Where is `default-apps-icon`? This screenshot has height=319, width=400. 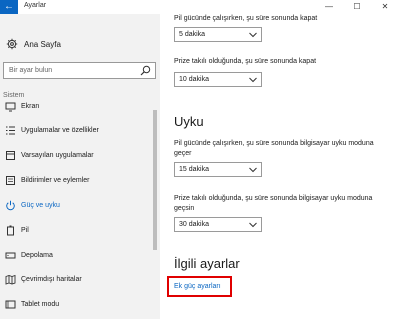
default-apps-icon is located at coordinates (10, 155).